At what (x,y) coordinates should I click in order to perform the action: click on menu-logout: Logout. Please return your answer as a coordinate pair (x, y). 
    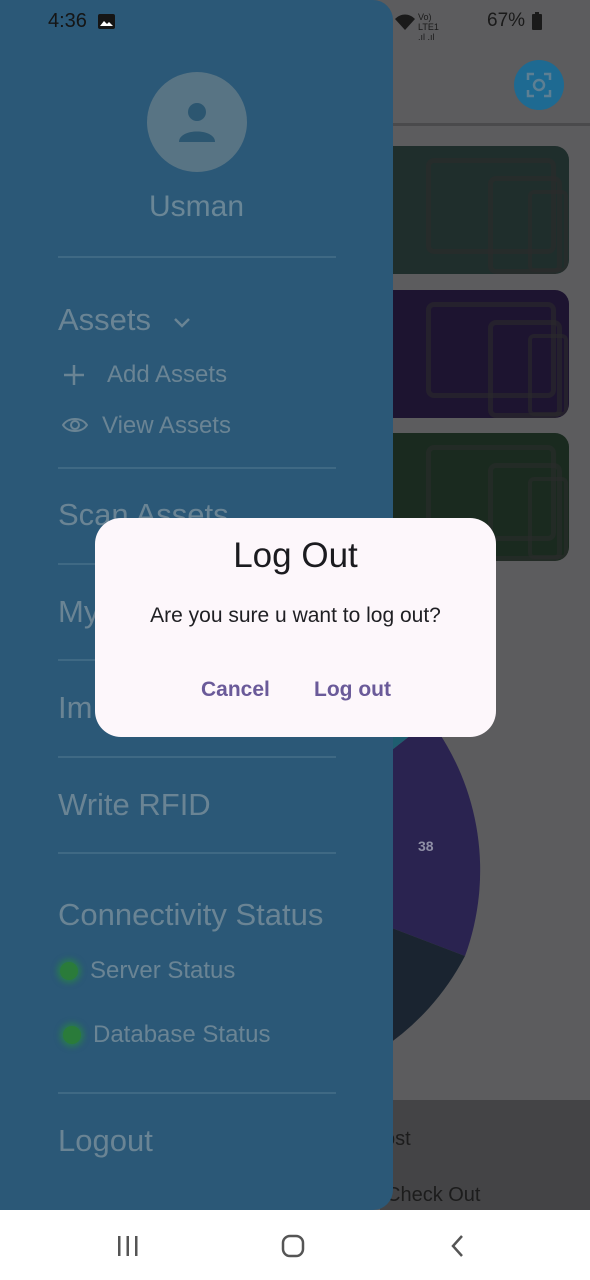
    Looking at the image, I should click on (105, 1141).